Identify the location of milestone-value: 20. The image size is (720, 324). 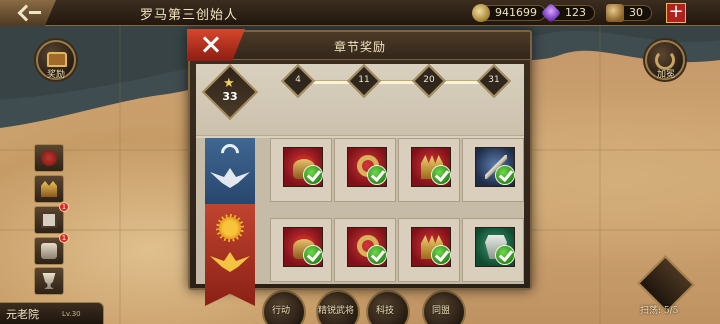
(429, 80).